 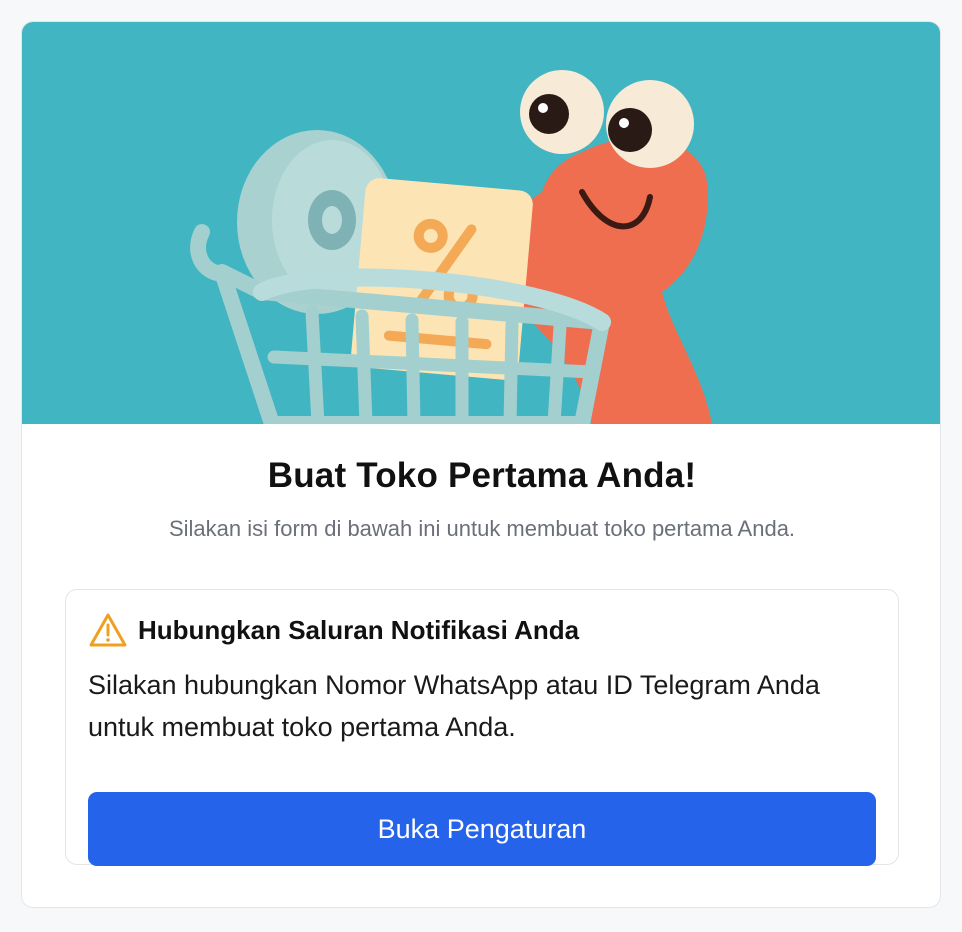 What do you see at coordinates (482, 475) in the screenshot?
I see `page-title: Buat Toko Pertama Anda!` at bounding box center [482, 475].